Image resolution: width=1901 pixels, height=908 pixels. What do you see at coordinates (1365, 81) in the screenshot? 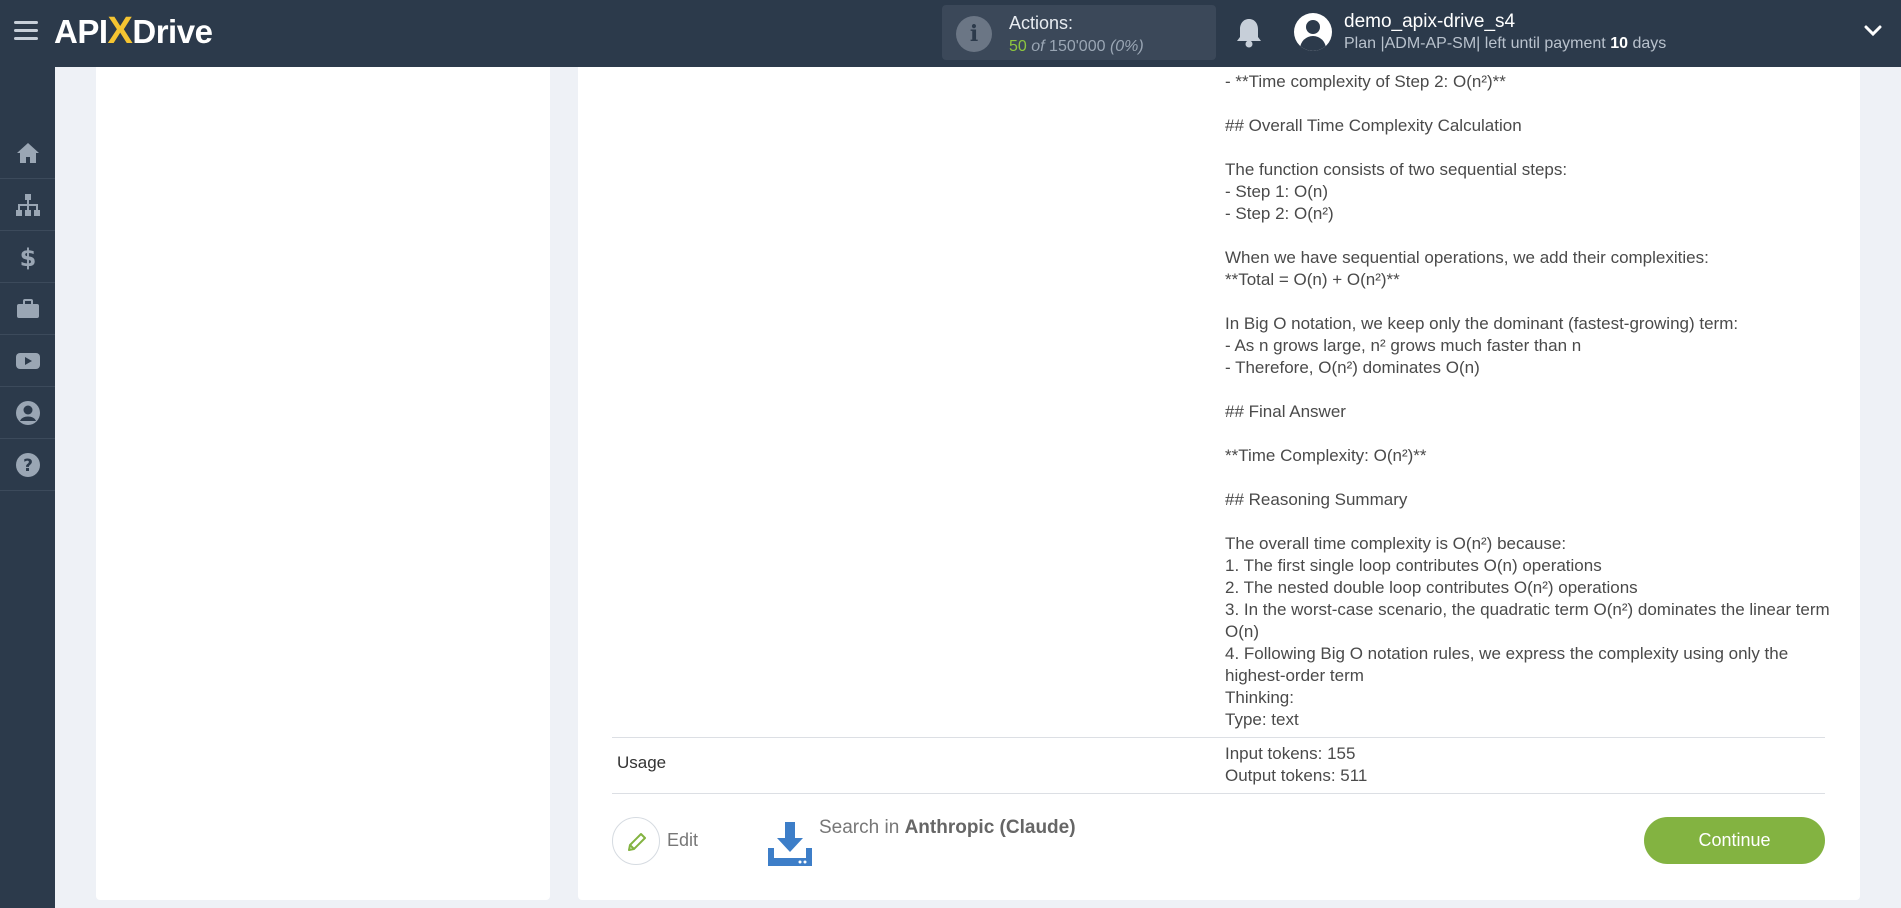
I see `result-line: - **Time complexity of Step 2: O(n²)**` at bounding box center [1365, 81].